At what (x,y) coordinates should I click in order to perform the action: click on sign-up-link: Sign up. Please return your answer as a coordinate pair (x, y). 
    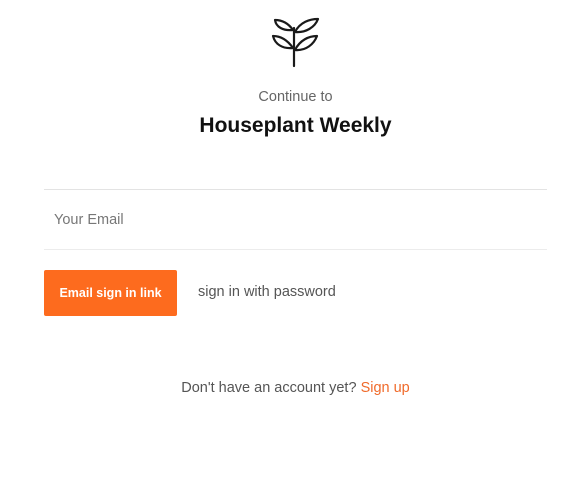
    Looking at the image, I should click on (385, 388).